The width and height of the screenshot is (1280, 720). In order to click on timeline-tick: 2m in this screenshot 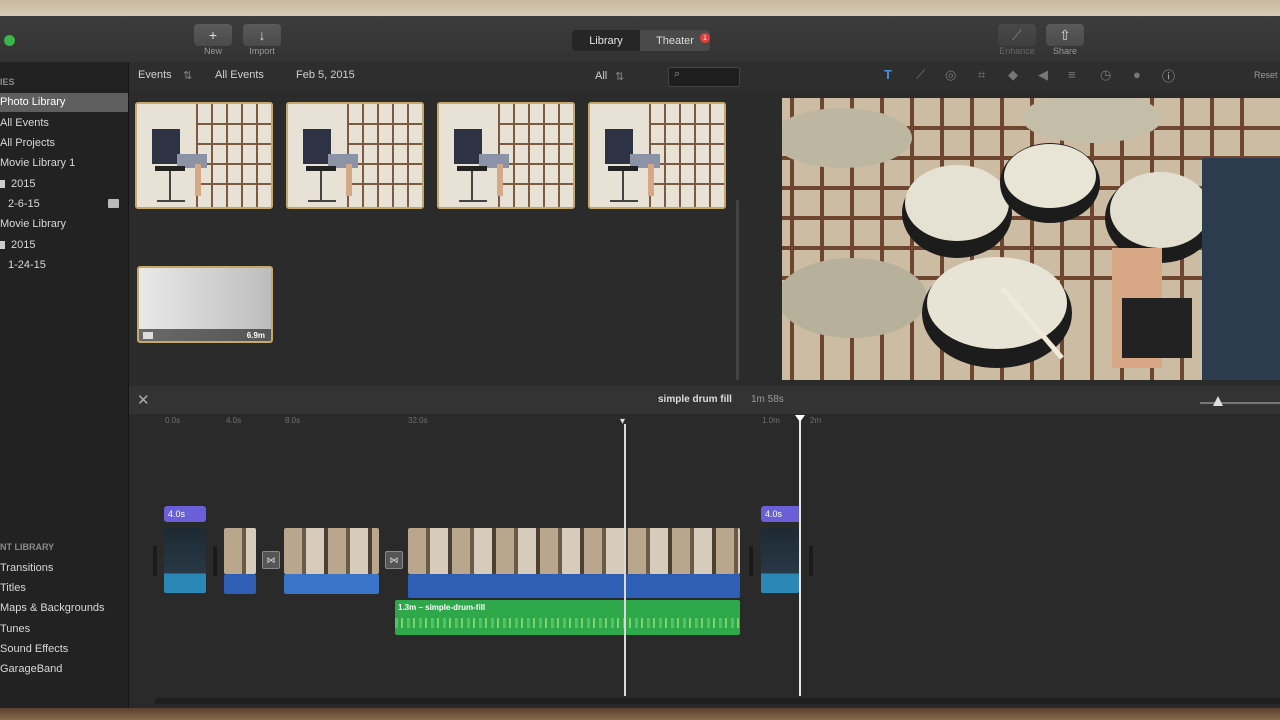, I will do `click(816, 420)`.